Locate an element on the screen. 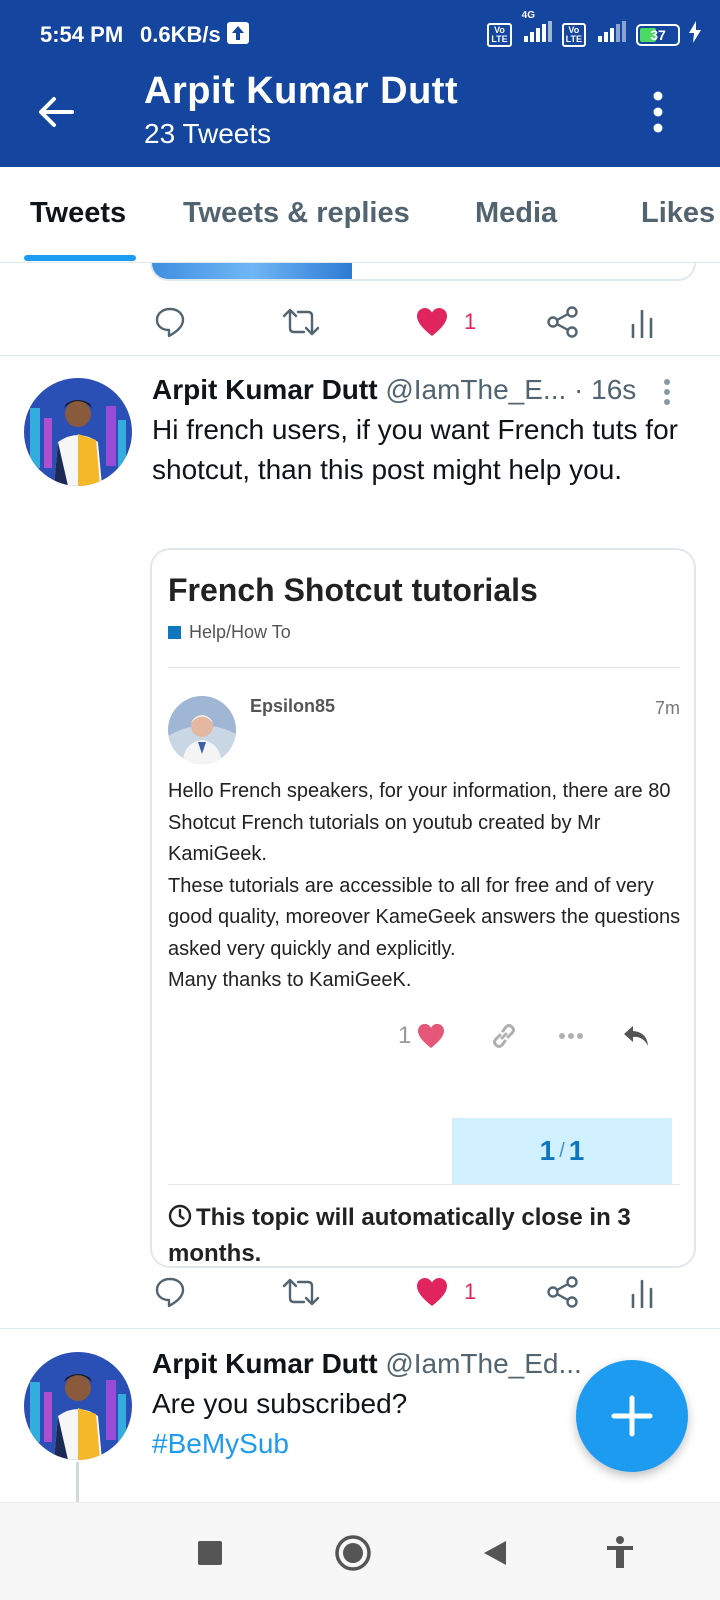  tweet-header: Arpit Kumar Dutt @IamThe_E... · 16s is located at coordinates (394, 390).